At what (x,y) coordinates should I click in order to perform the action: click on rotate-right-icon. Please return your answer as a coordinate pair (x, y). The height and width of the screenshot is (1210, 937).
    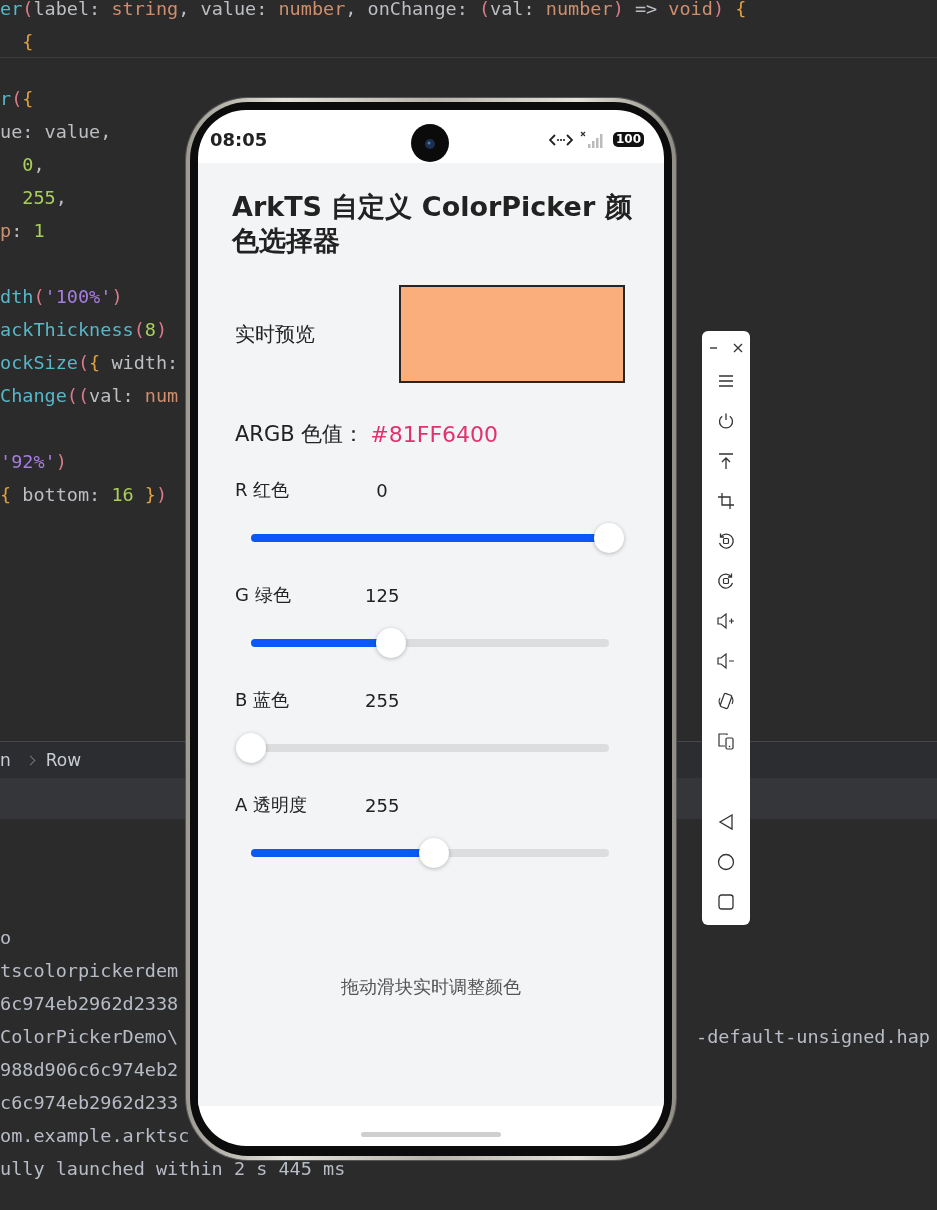
    Looking at the image, I should click on (726, 581).